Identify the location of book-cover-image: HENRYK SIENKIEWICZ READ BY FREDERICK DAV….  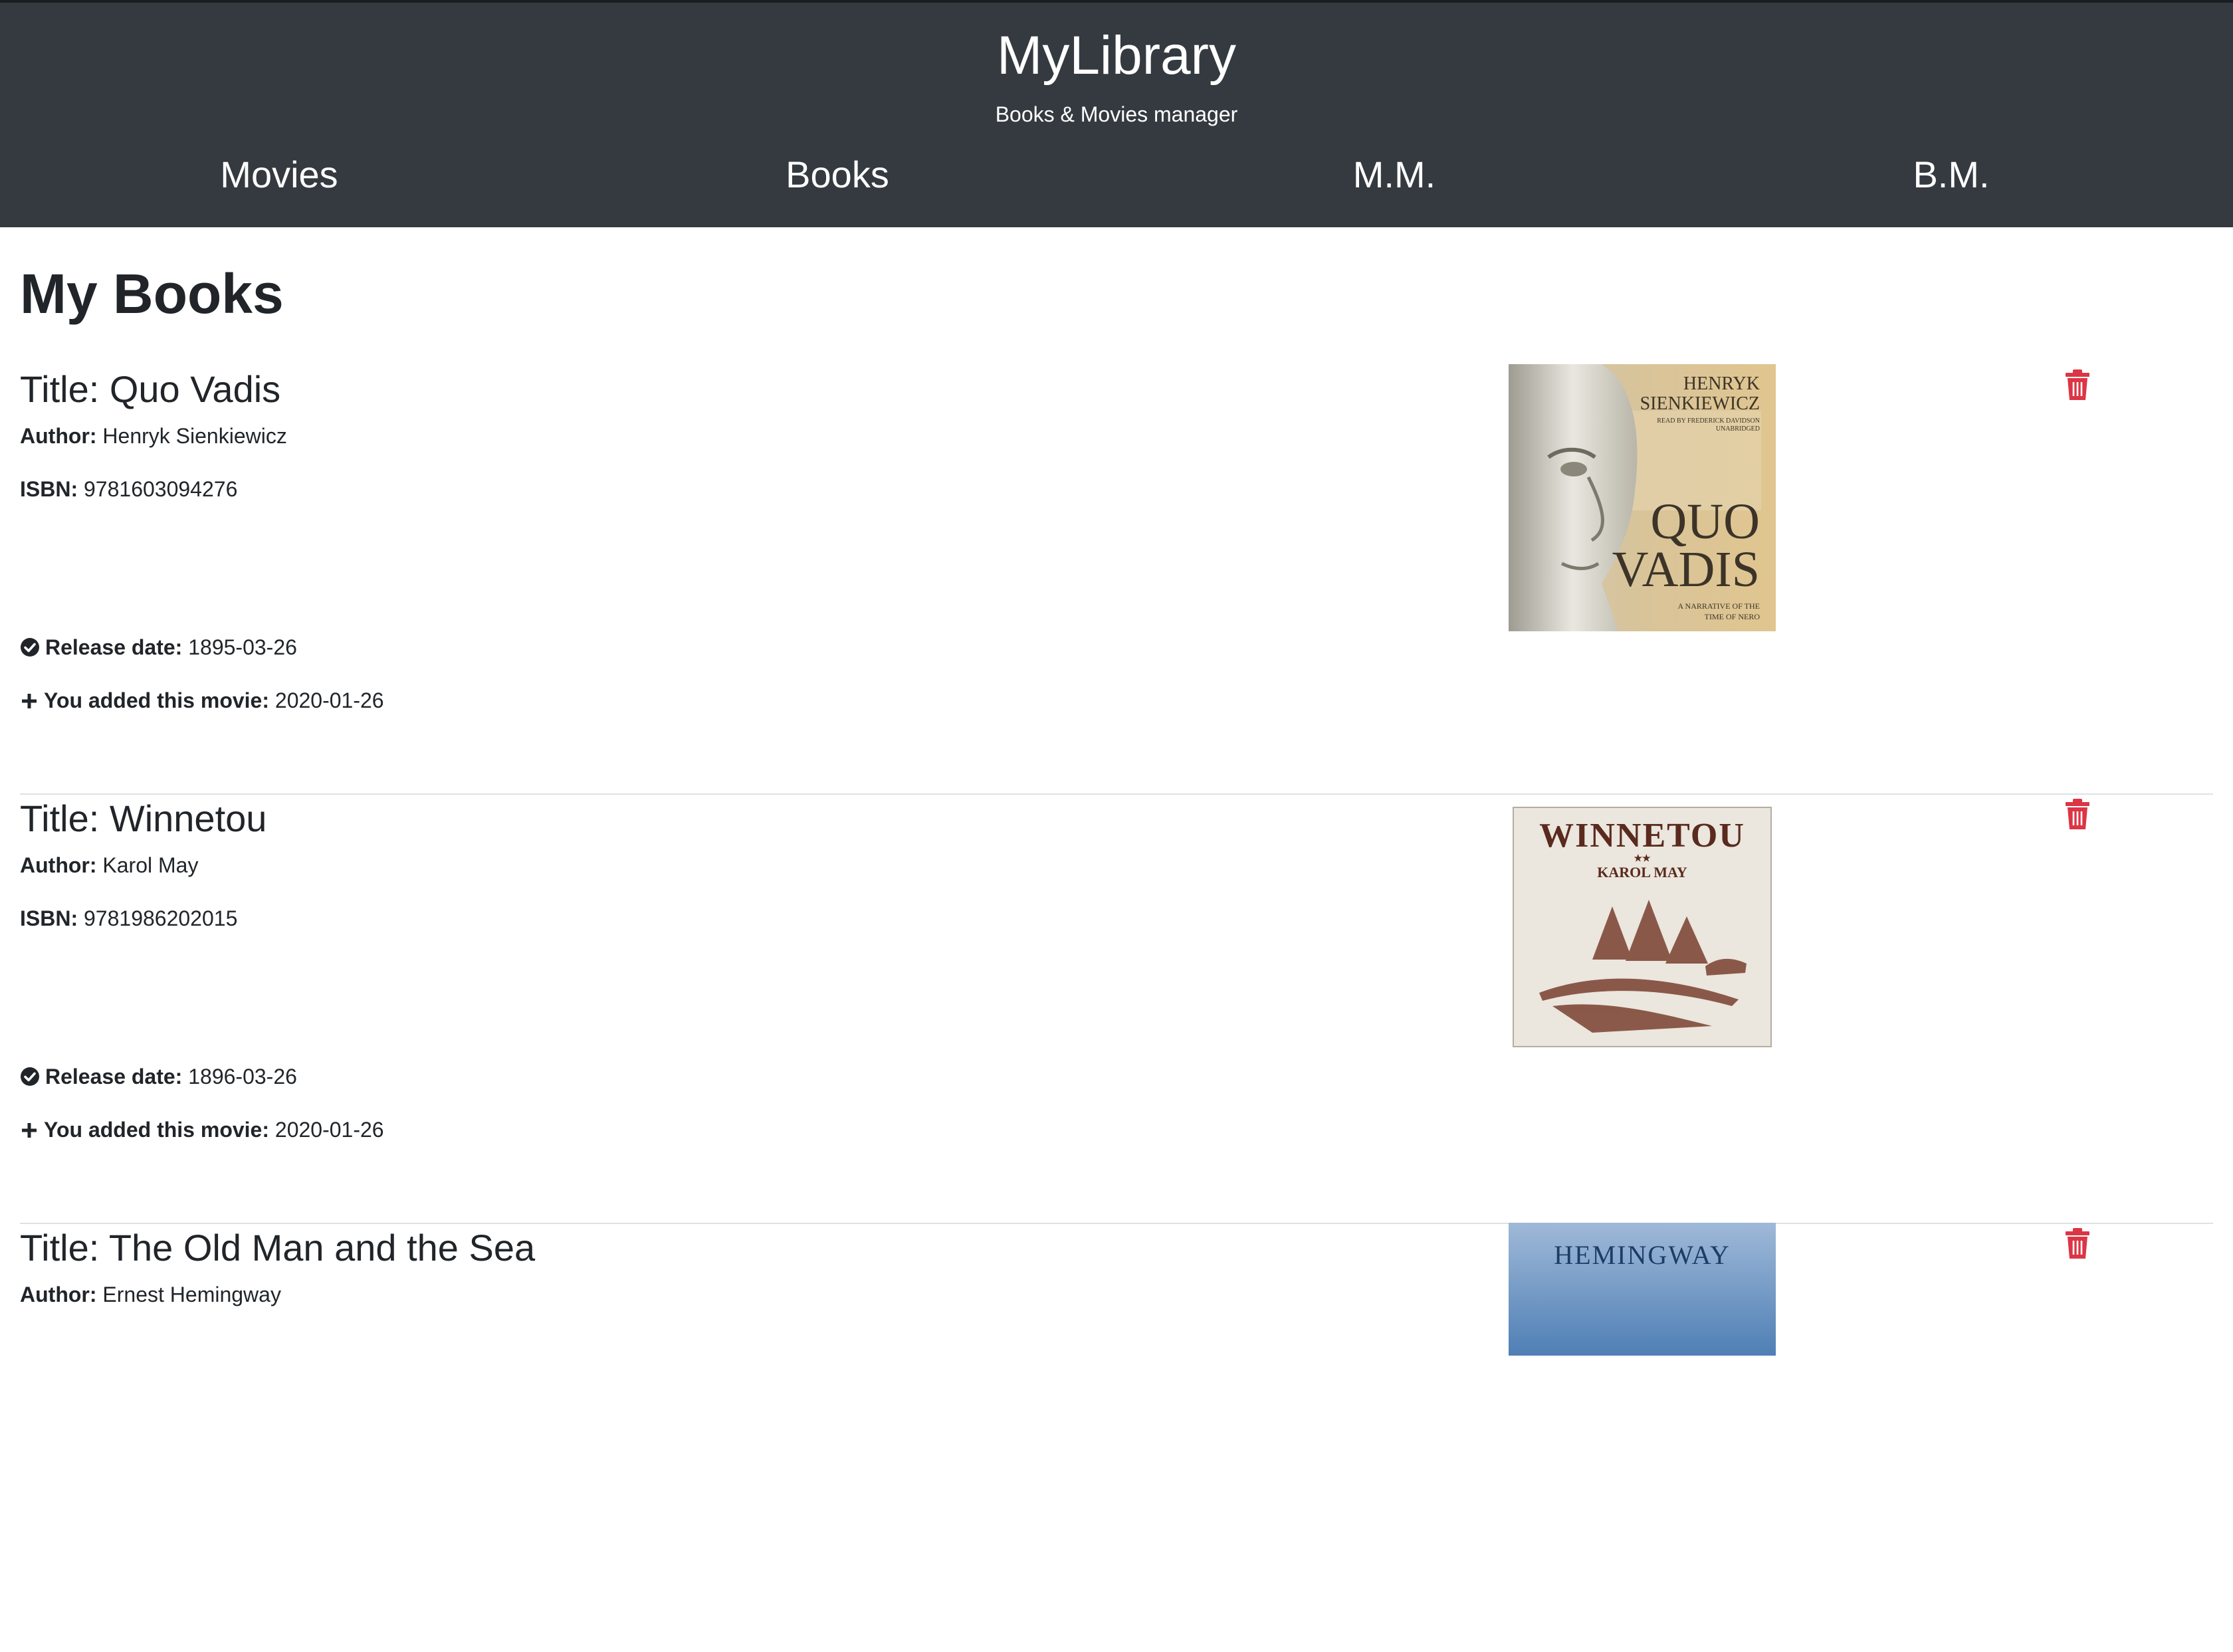
(1642, 498).